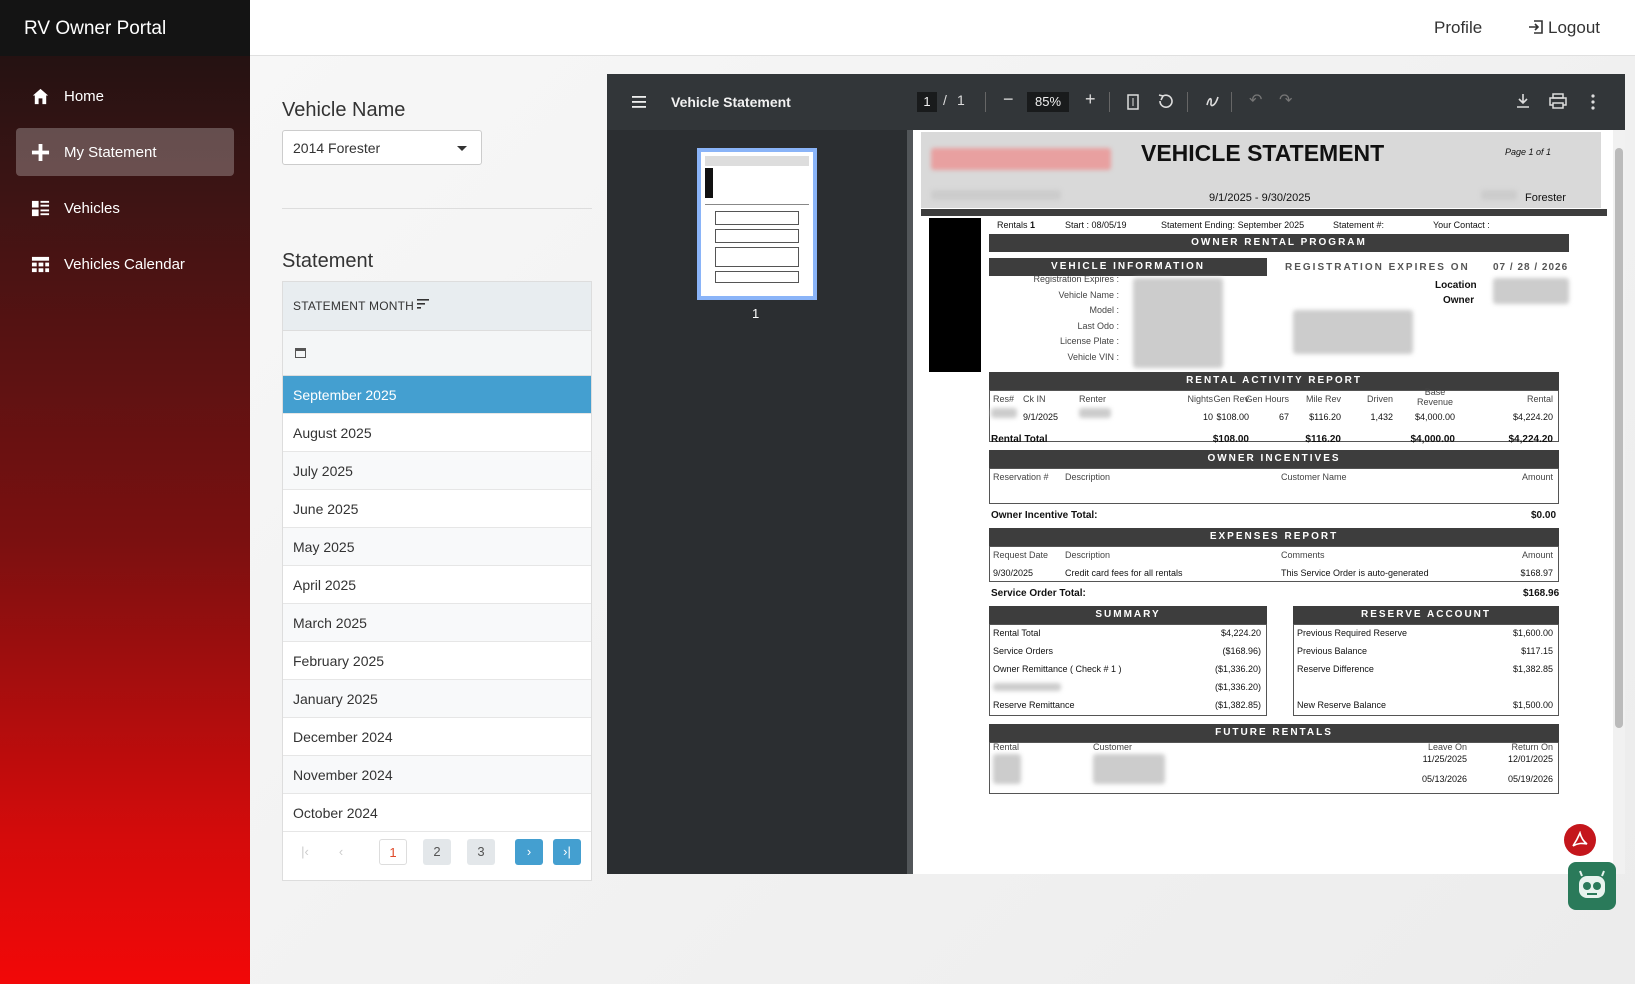 The height and width of the screenshot is (984, 1635). I want to click on rental-total-value: $4,000.00, so click(1433, 439).